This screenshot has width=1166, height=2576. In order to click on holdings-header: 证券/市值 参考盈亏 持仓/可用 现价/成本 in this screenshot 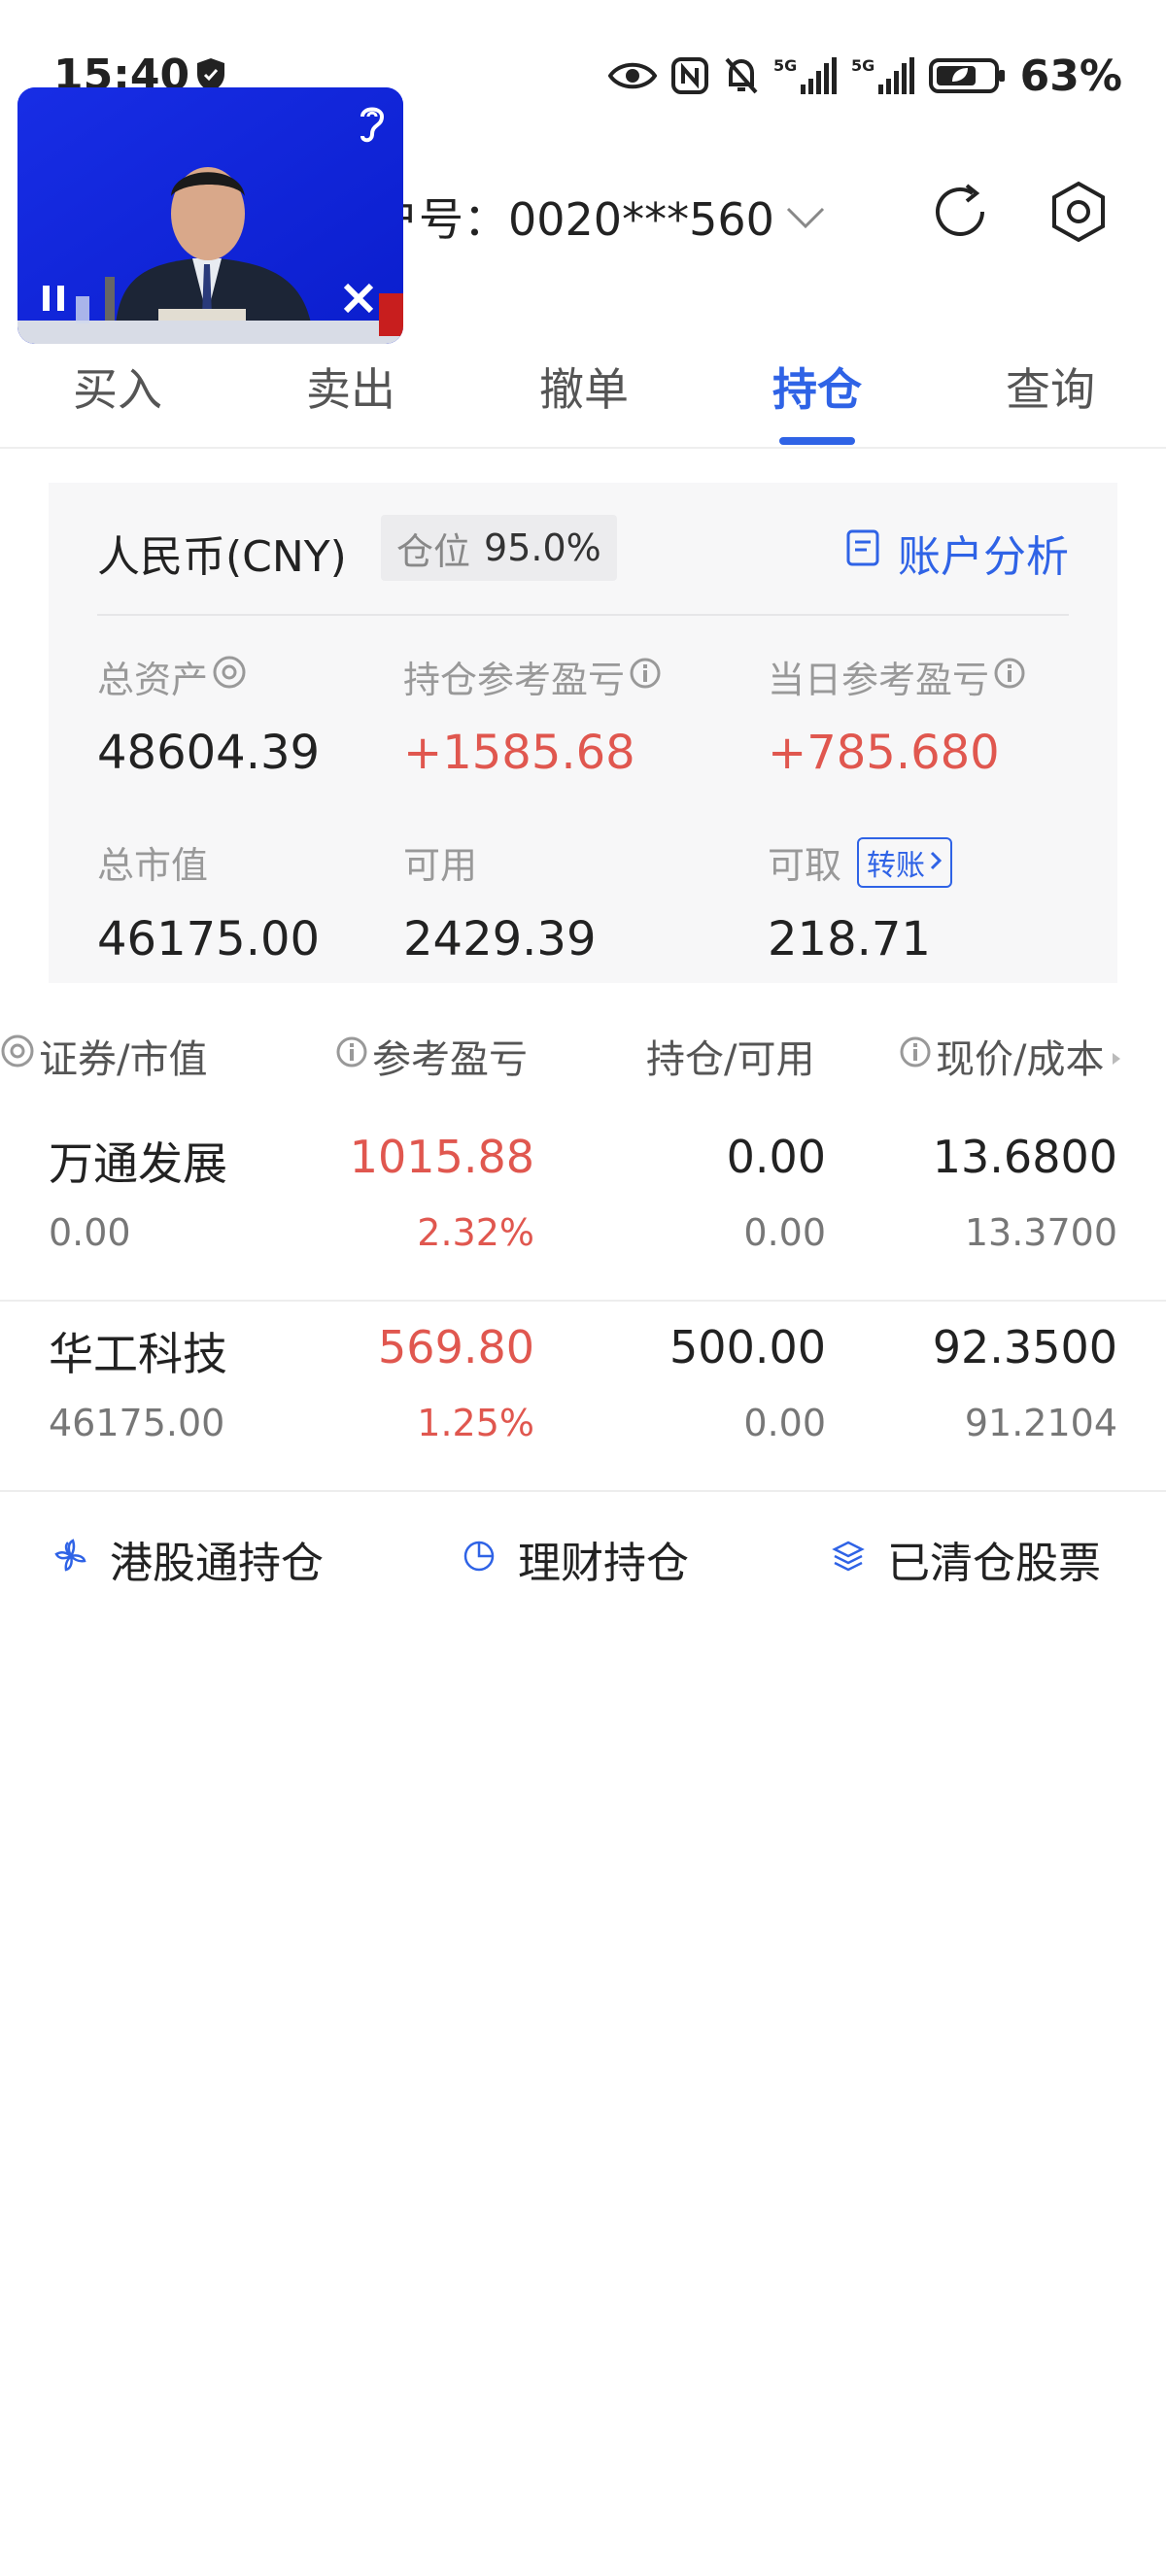, I will do `click(583, 1054)`.